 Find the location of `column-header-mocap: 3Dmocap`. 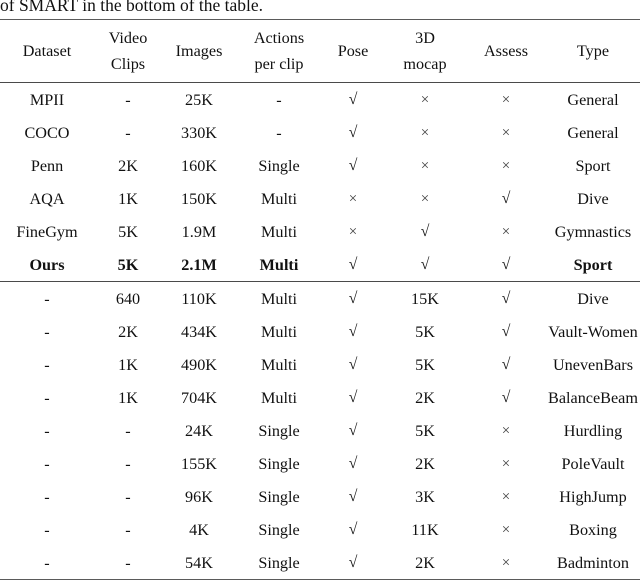

column-header-mocap: 3Dmocap is located at coordinates (425, 51).